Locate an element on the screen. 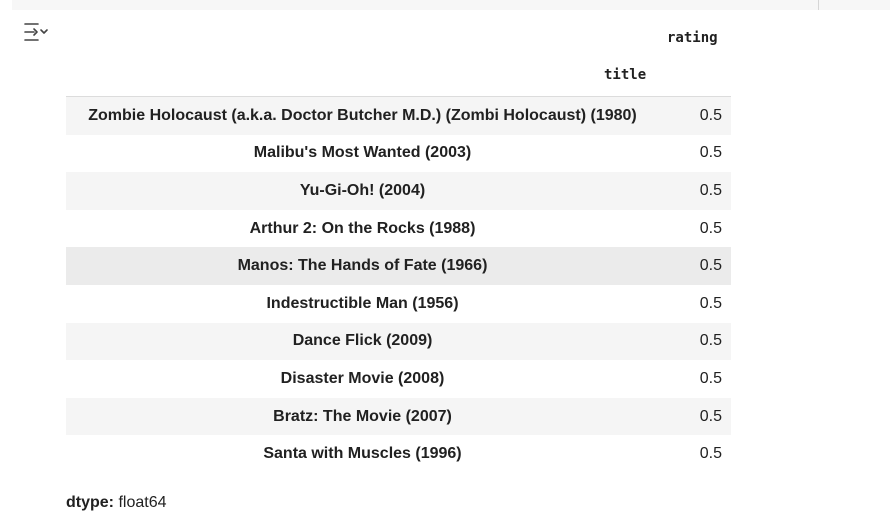 This screenshot has width=890, height=525. table-row: Indestructible Man (1956) 0.5 is located at coordinates (398, 304).